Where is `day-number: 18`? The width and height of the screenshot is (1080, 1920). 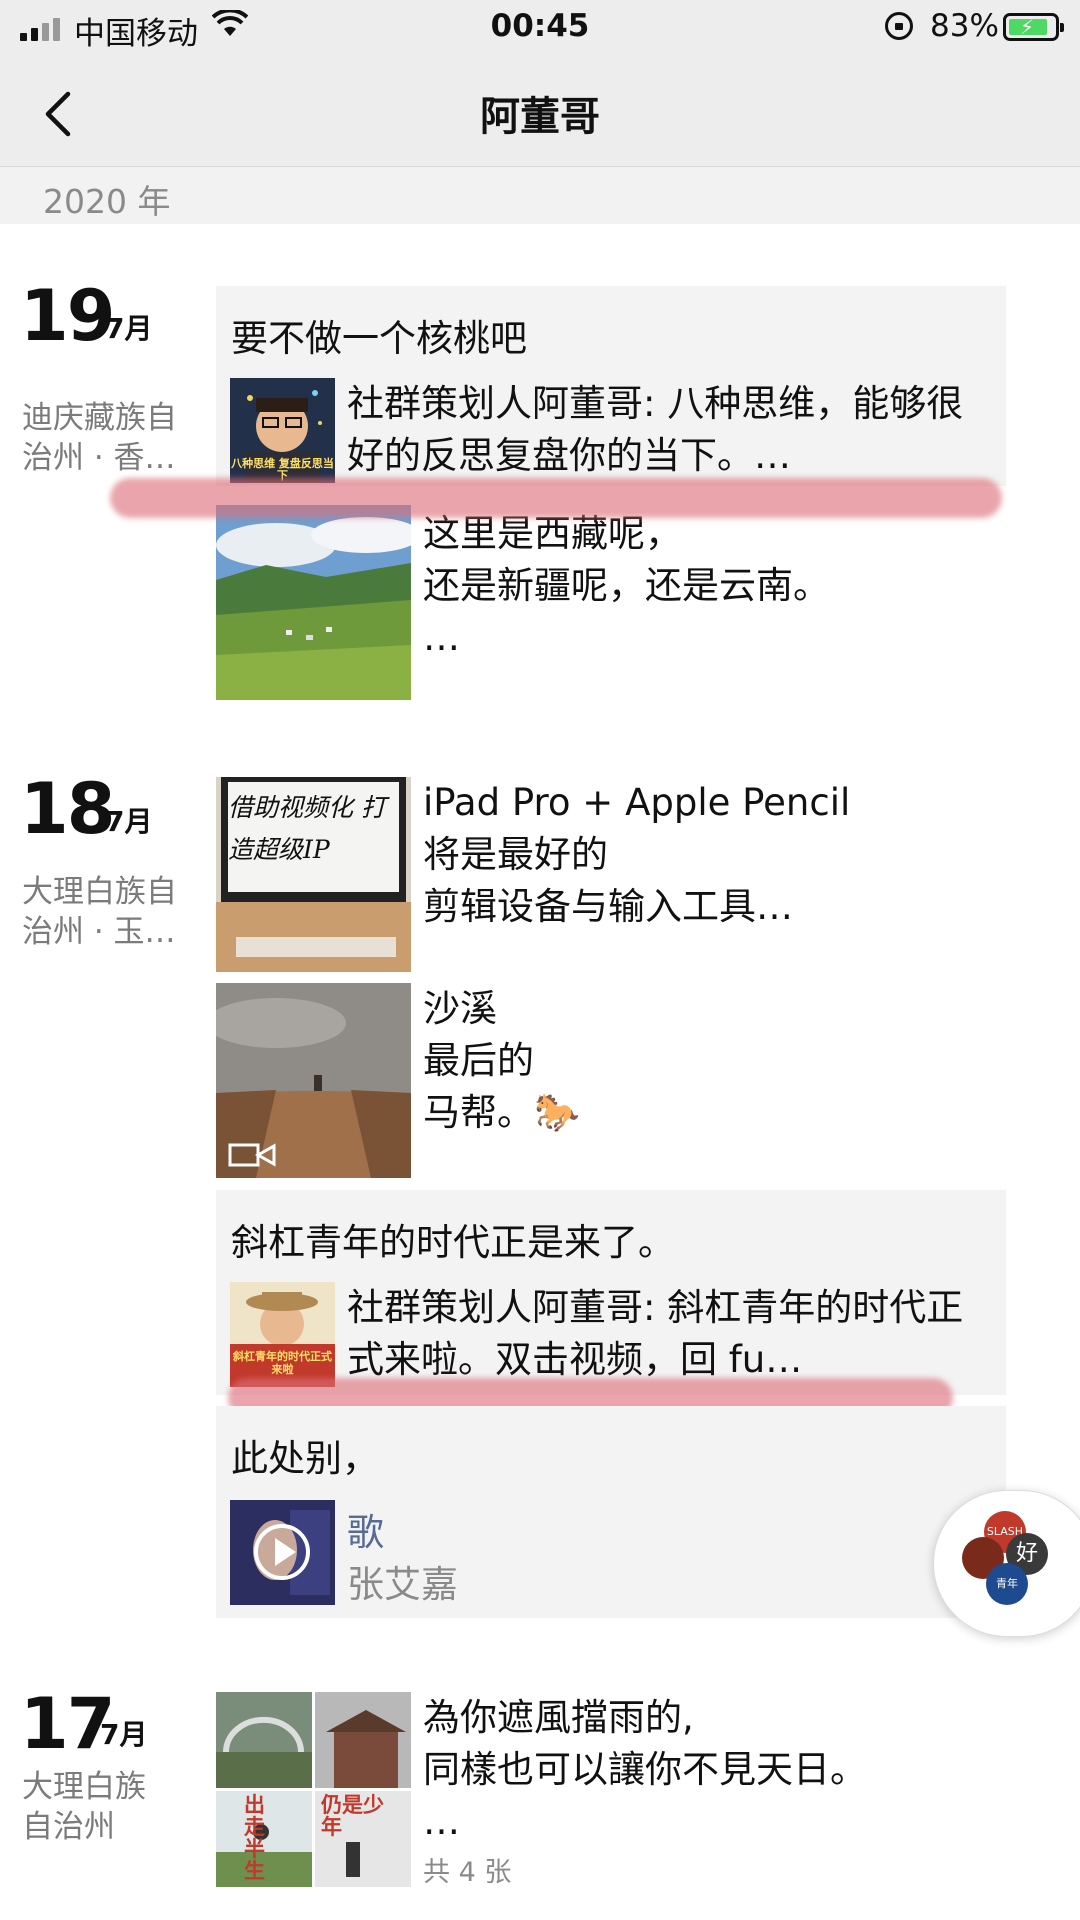 day-number: 18 is located at coordinates (67, 809).